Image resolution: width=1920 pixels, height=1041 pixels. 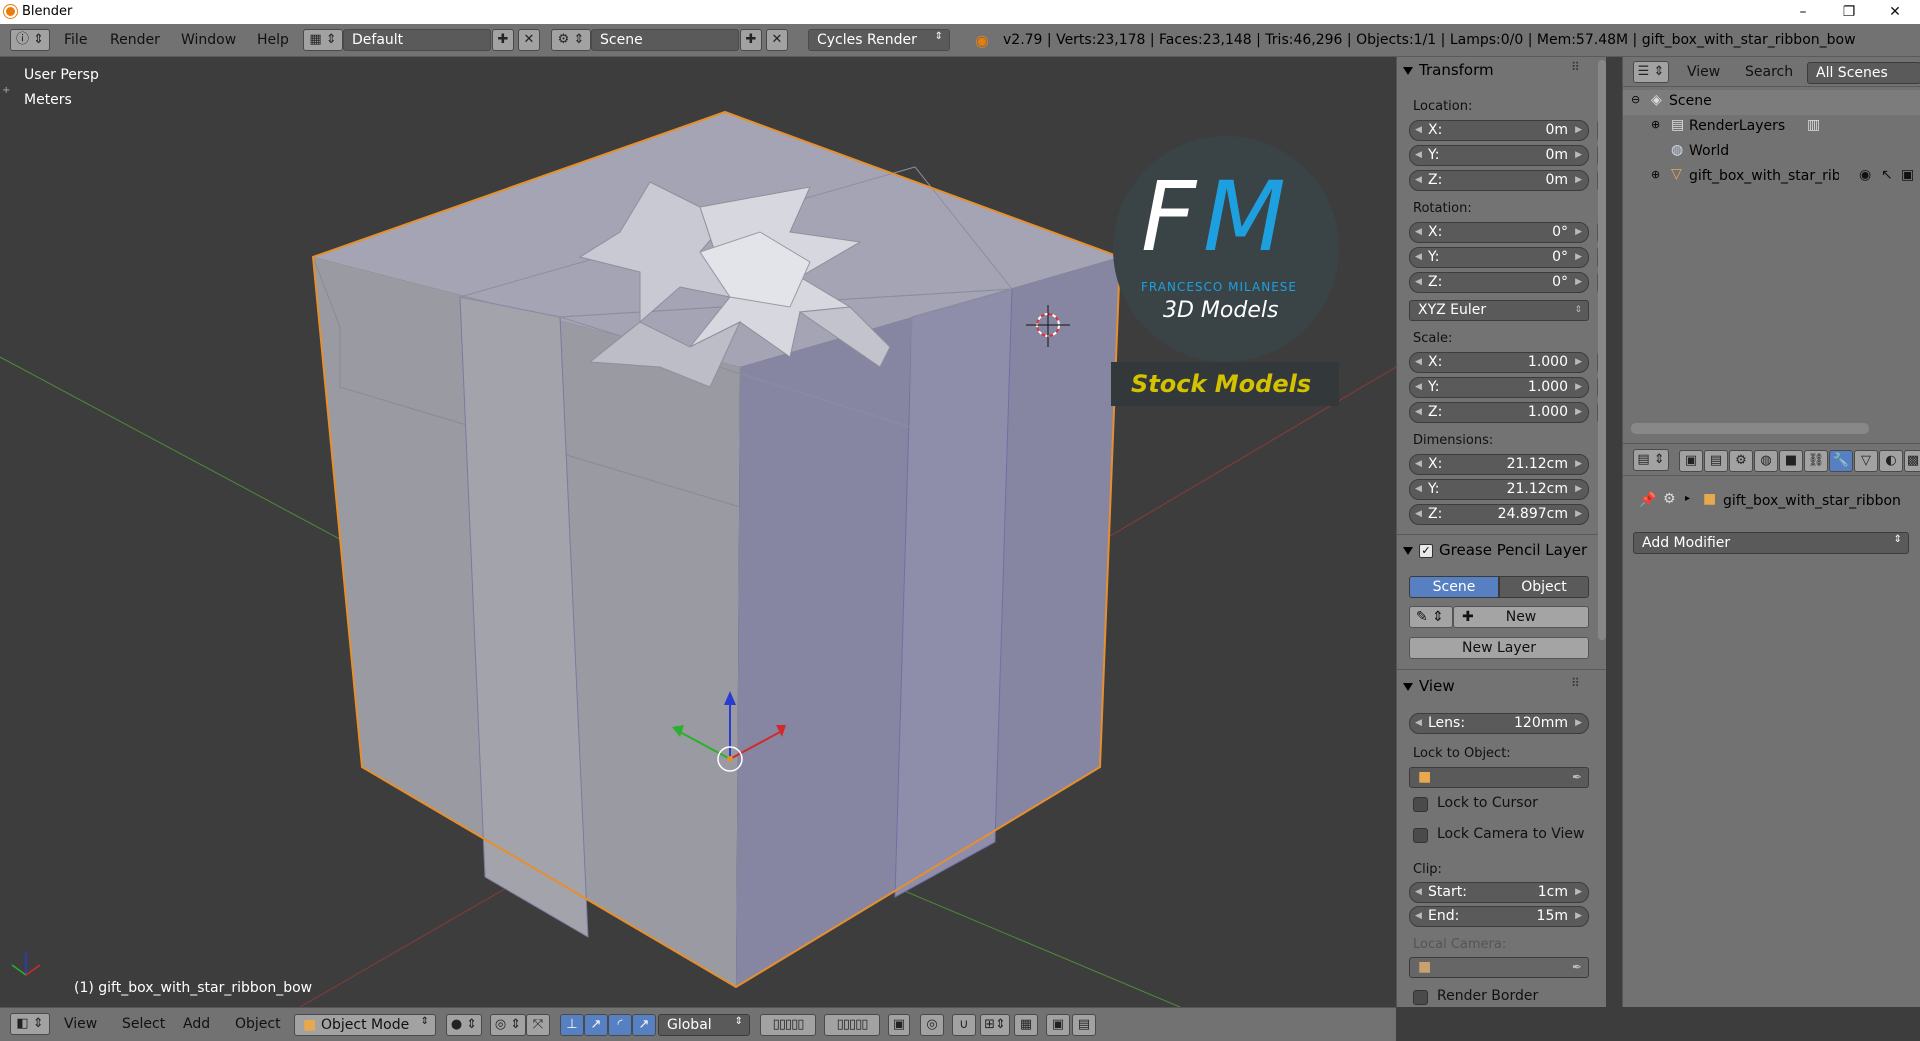 What do you see at coordinates (135, 40) in the screenshot?
I see `menu-render: Render` at bounding box center [135, 40].